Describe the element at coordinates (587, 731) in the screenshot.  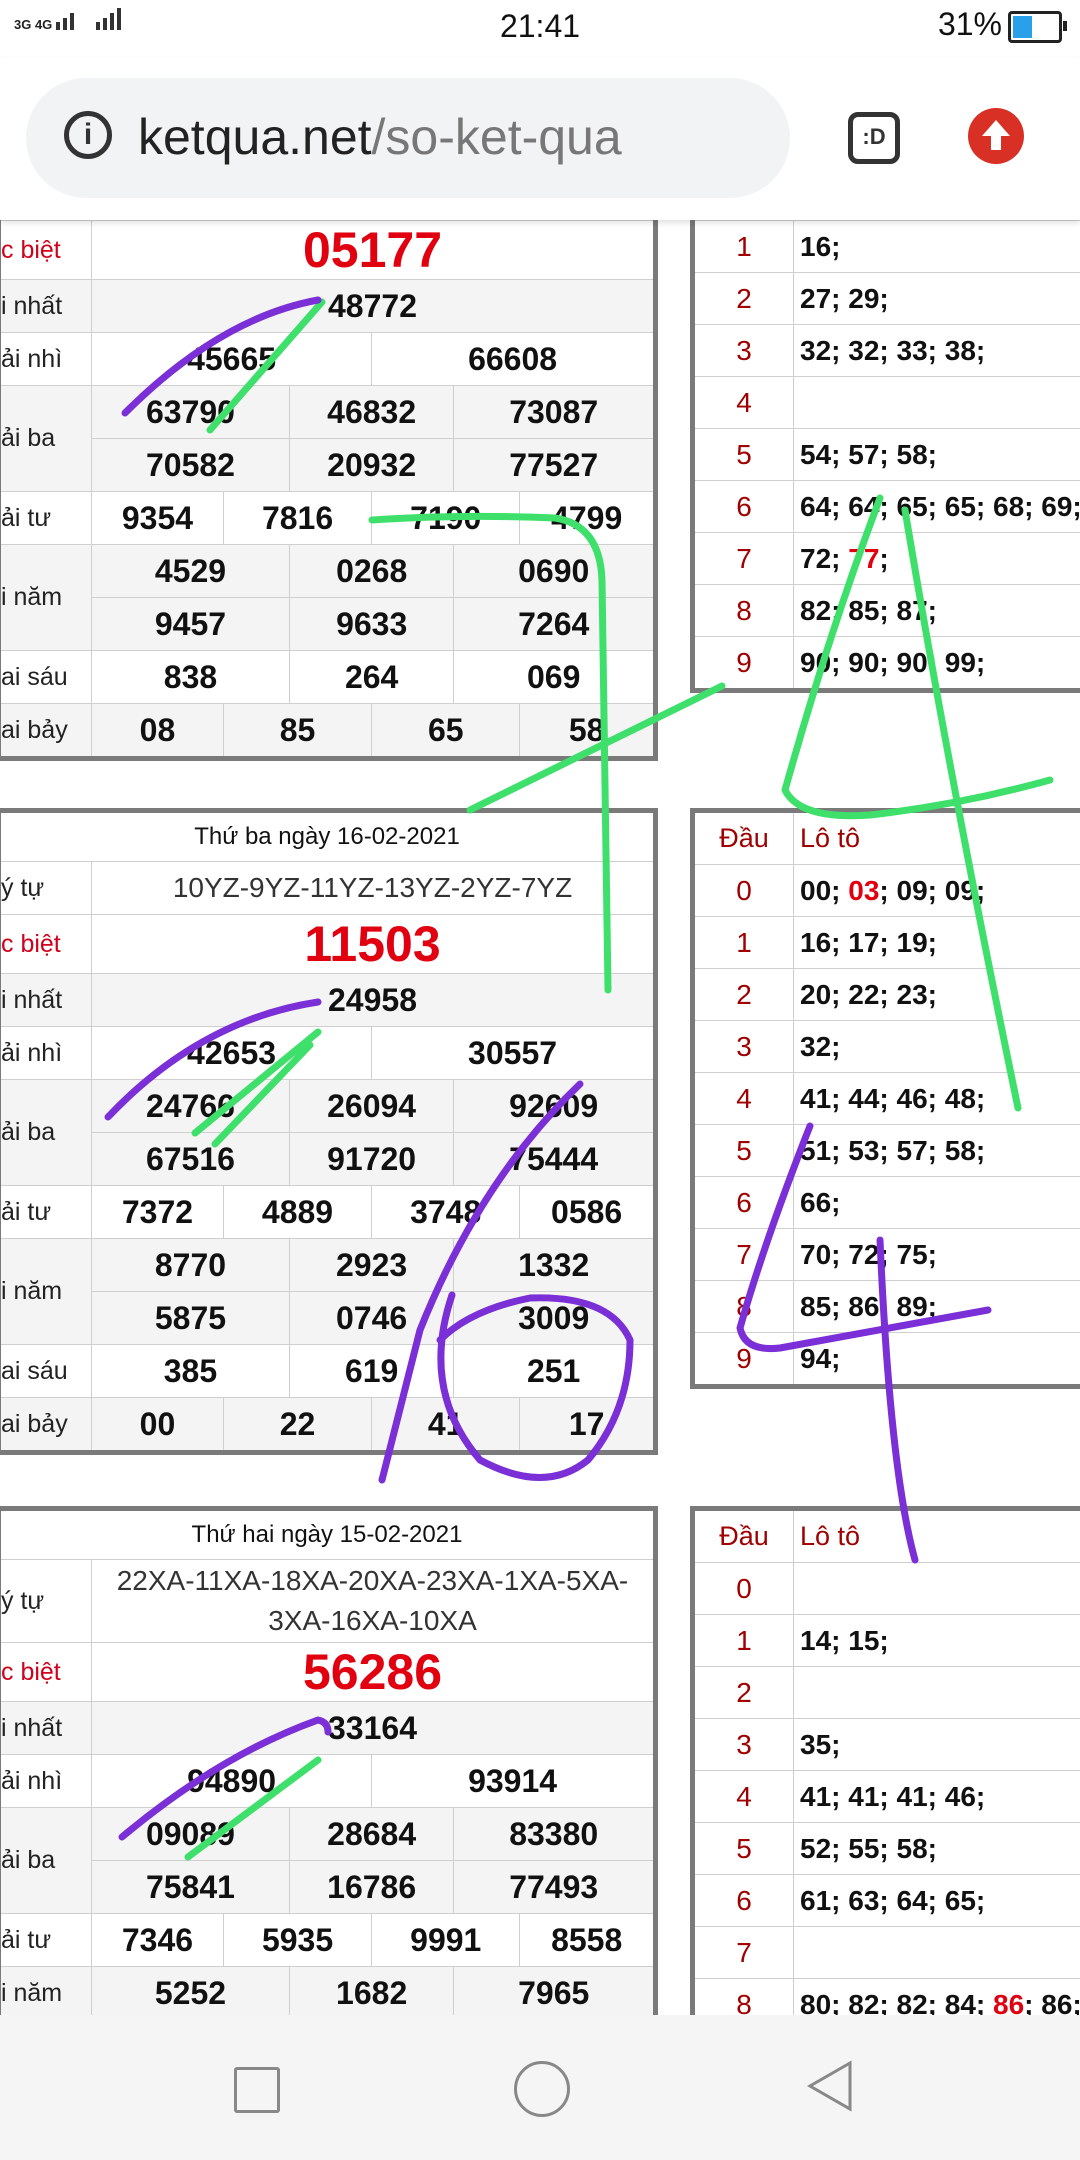
I see `seventh-prize: 58` at that location.